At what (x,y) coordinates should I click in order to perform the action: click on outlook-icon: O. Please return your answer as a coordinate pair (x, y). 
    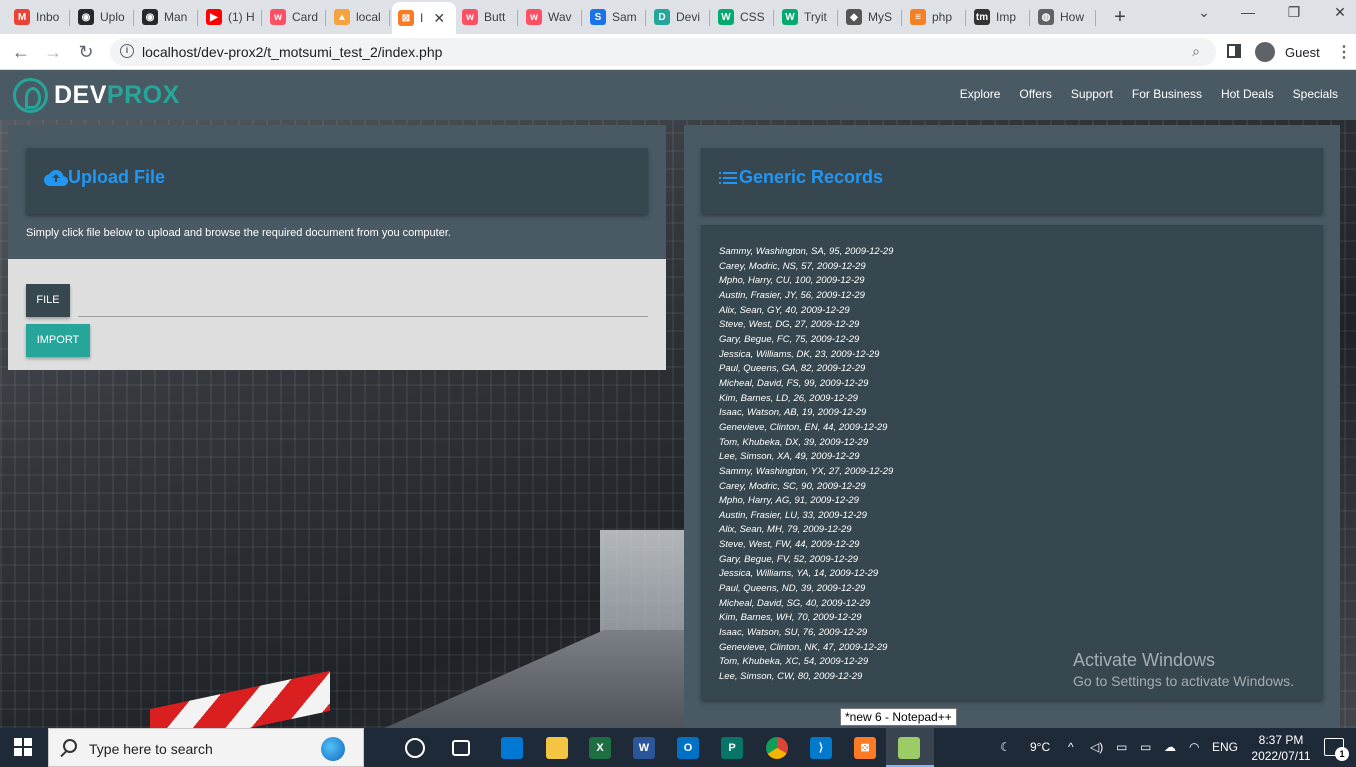
    Looking at the image, I should click on (688, 748).